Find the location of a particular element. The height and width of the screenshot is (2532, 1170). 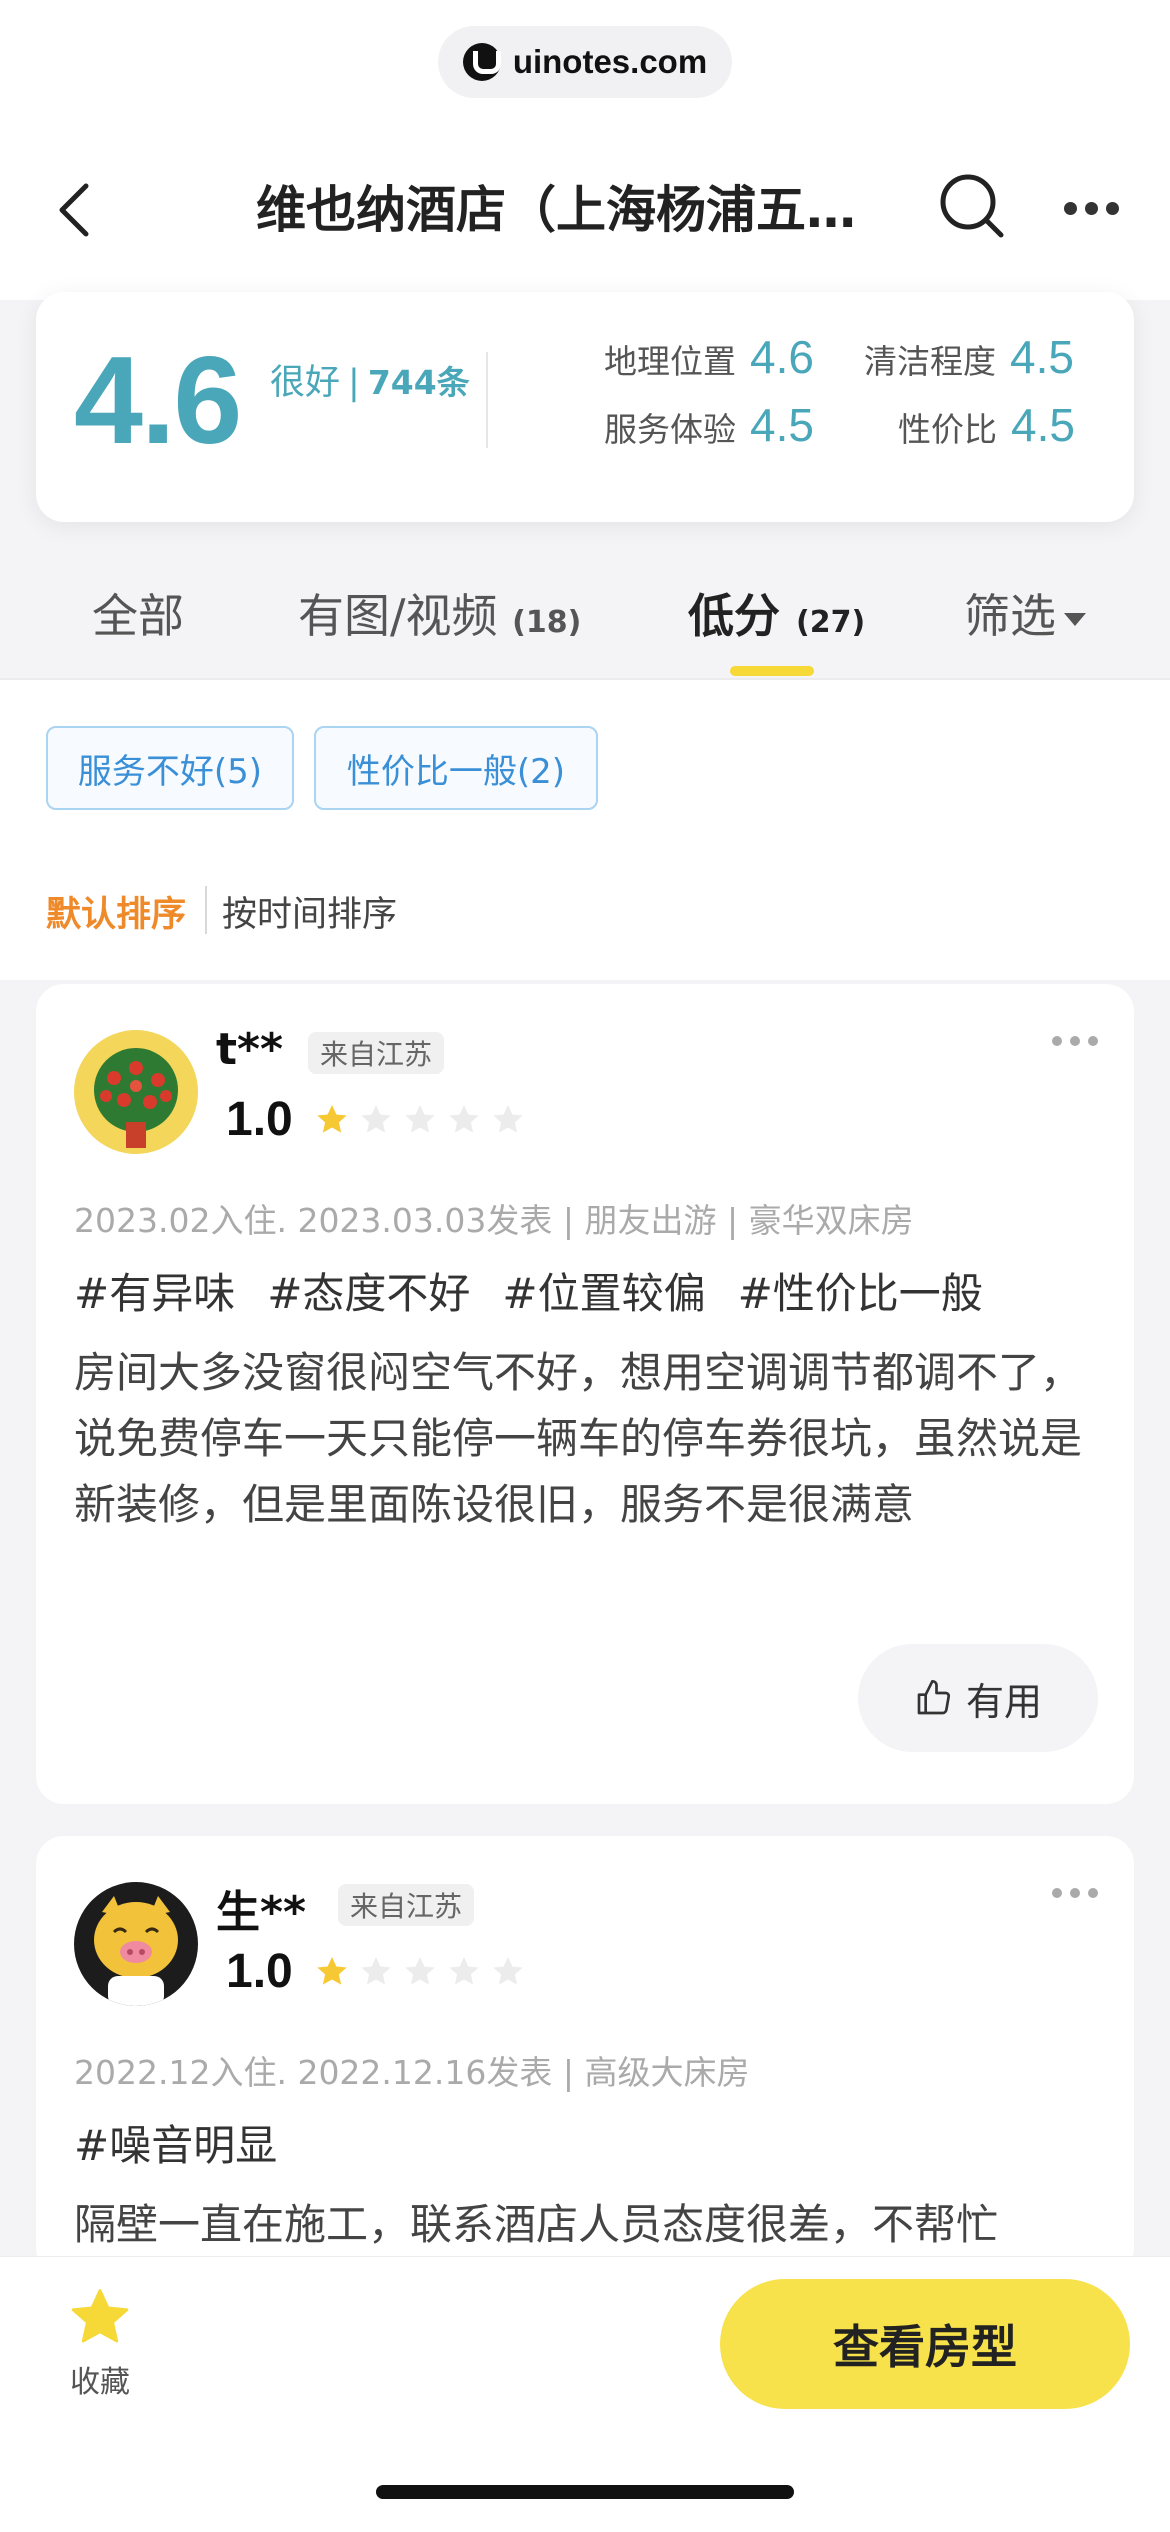

sub-score-value-for-money: 性价比 4.5 is located at coordinates (986, 425).